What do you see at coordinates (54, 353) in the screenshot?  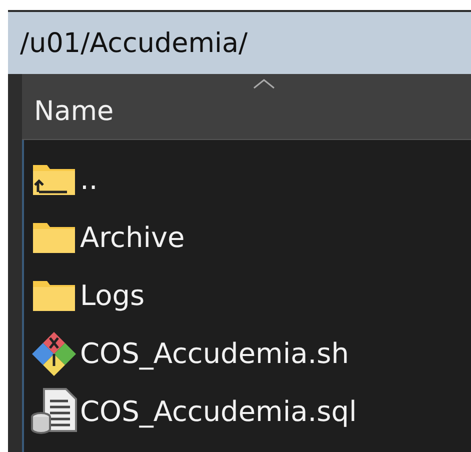 I see `script-file-icon` at bounding box center [54, 353].